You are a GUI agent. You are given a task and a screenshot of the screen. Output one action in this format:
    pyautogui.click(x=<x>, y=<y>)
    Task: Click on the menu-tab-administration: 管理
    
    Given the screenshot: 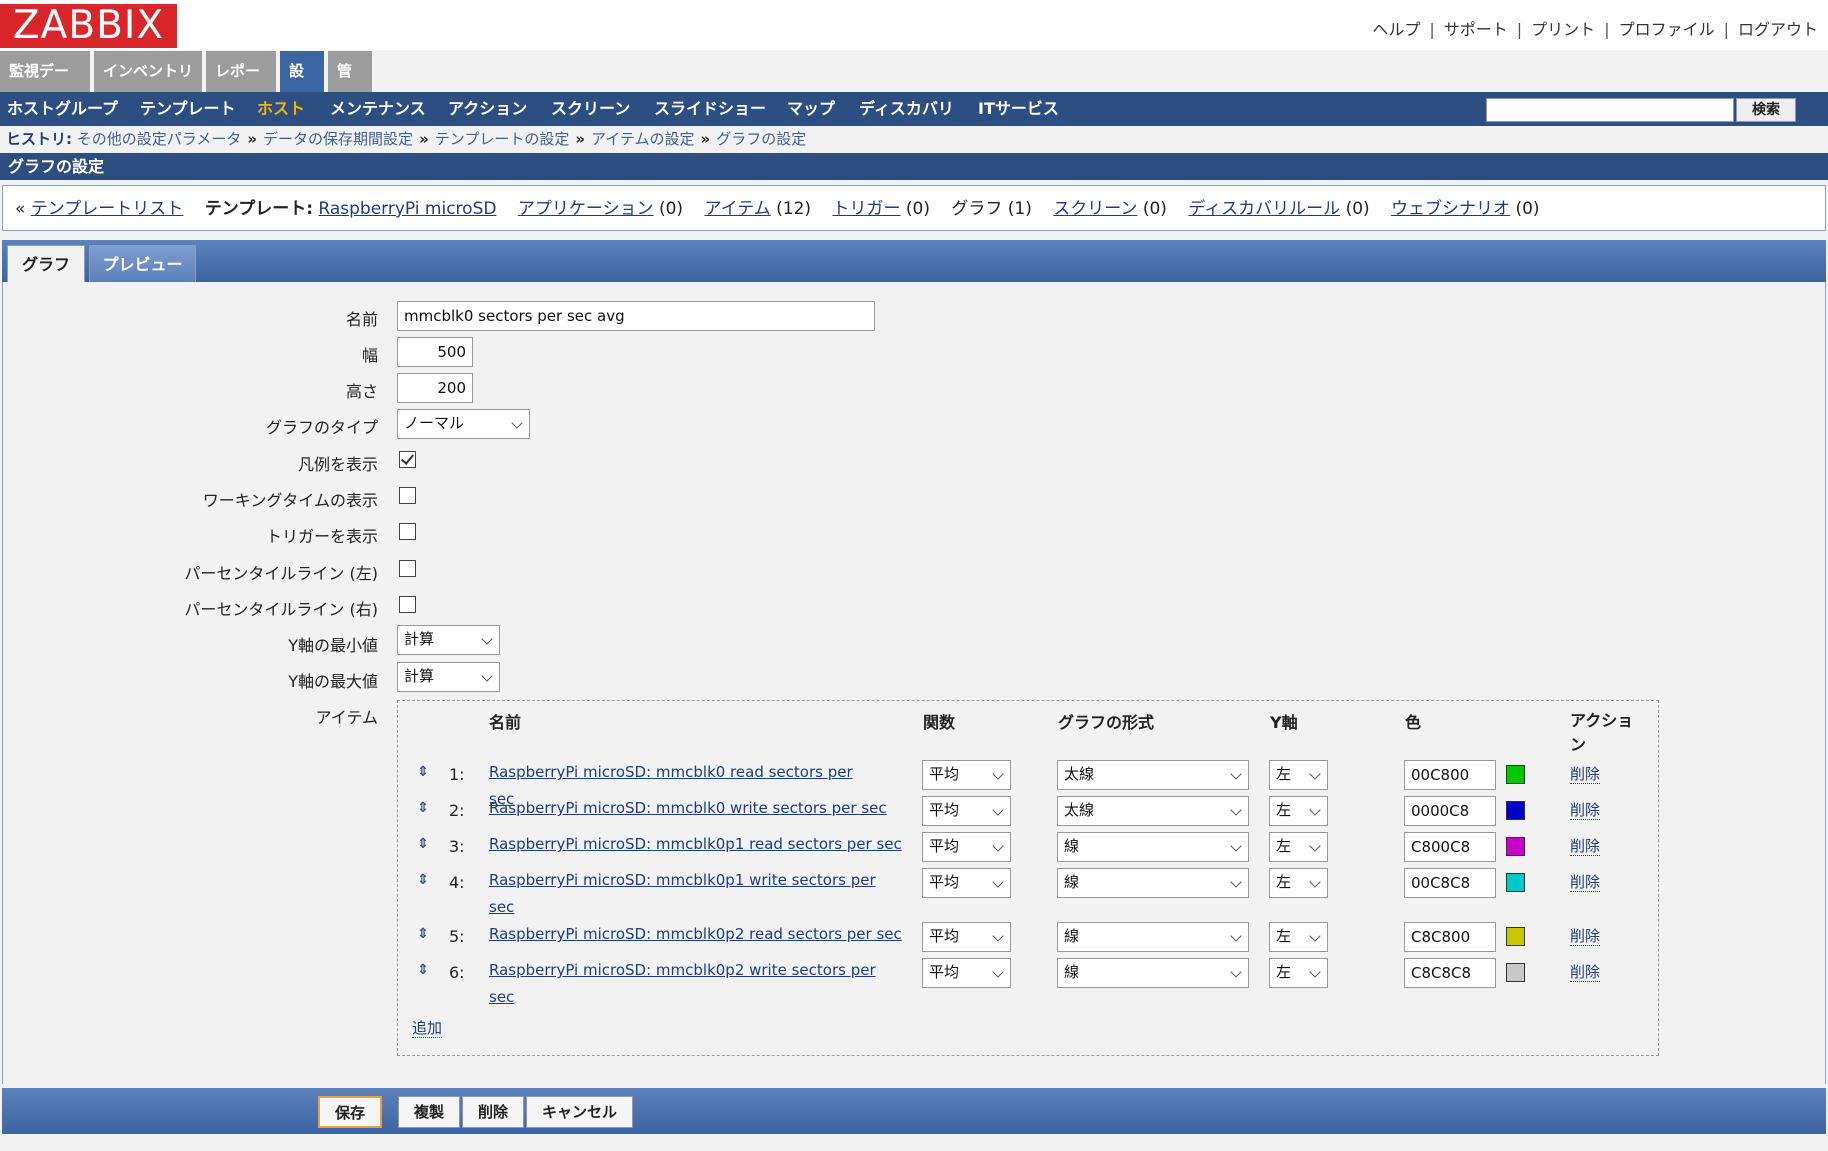 What is the action you would take?
    pyautogui.click(x=351, y=86)
    